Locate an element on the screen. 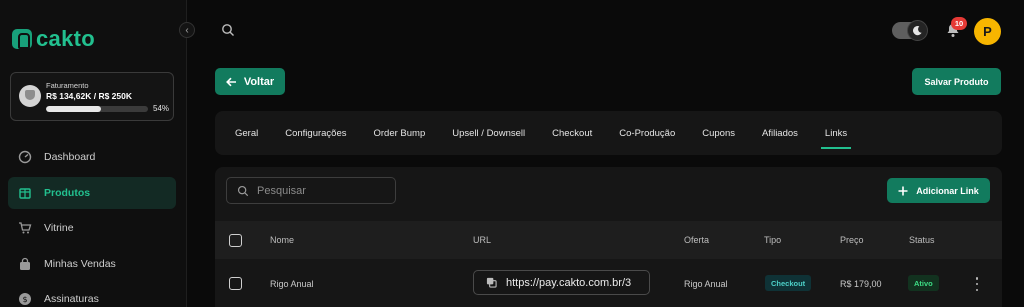 The height and width of the screenshot is (307, 1024). sidebar-item-label: Produtos is located at coordinates (67, 192).